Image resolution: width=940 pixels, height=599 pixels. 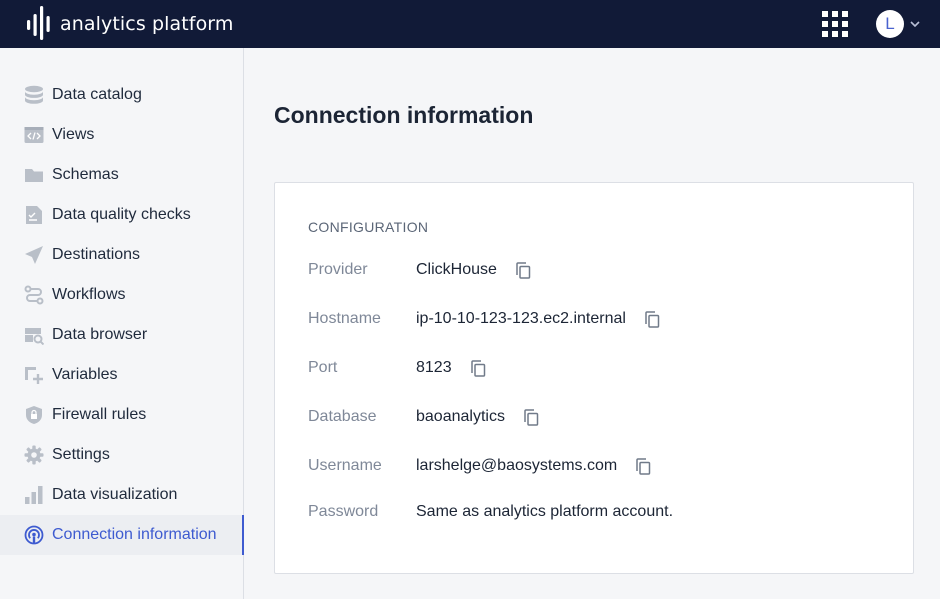 What do you see at coordinates (38, 23) in the screenshot?
I see `logo-bars-icon` at bounding box center [38, 23].